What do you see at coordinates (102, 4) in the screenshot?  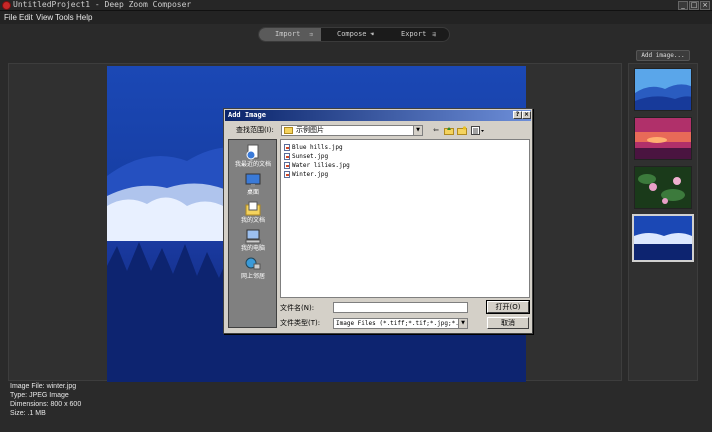 I see `window-title: UntitledProject1 - Deep Zoom Composer` at bounding box center [102, 4].